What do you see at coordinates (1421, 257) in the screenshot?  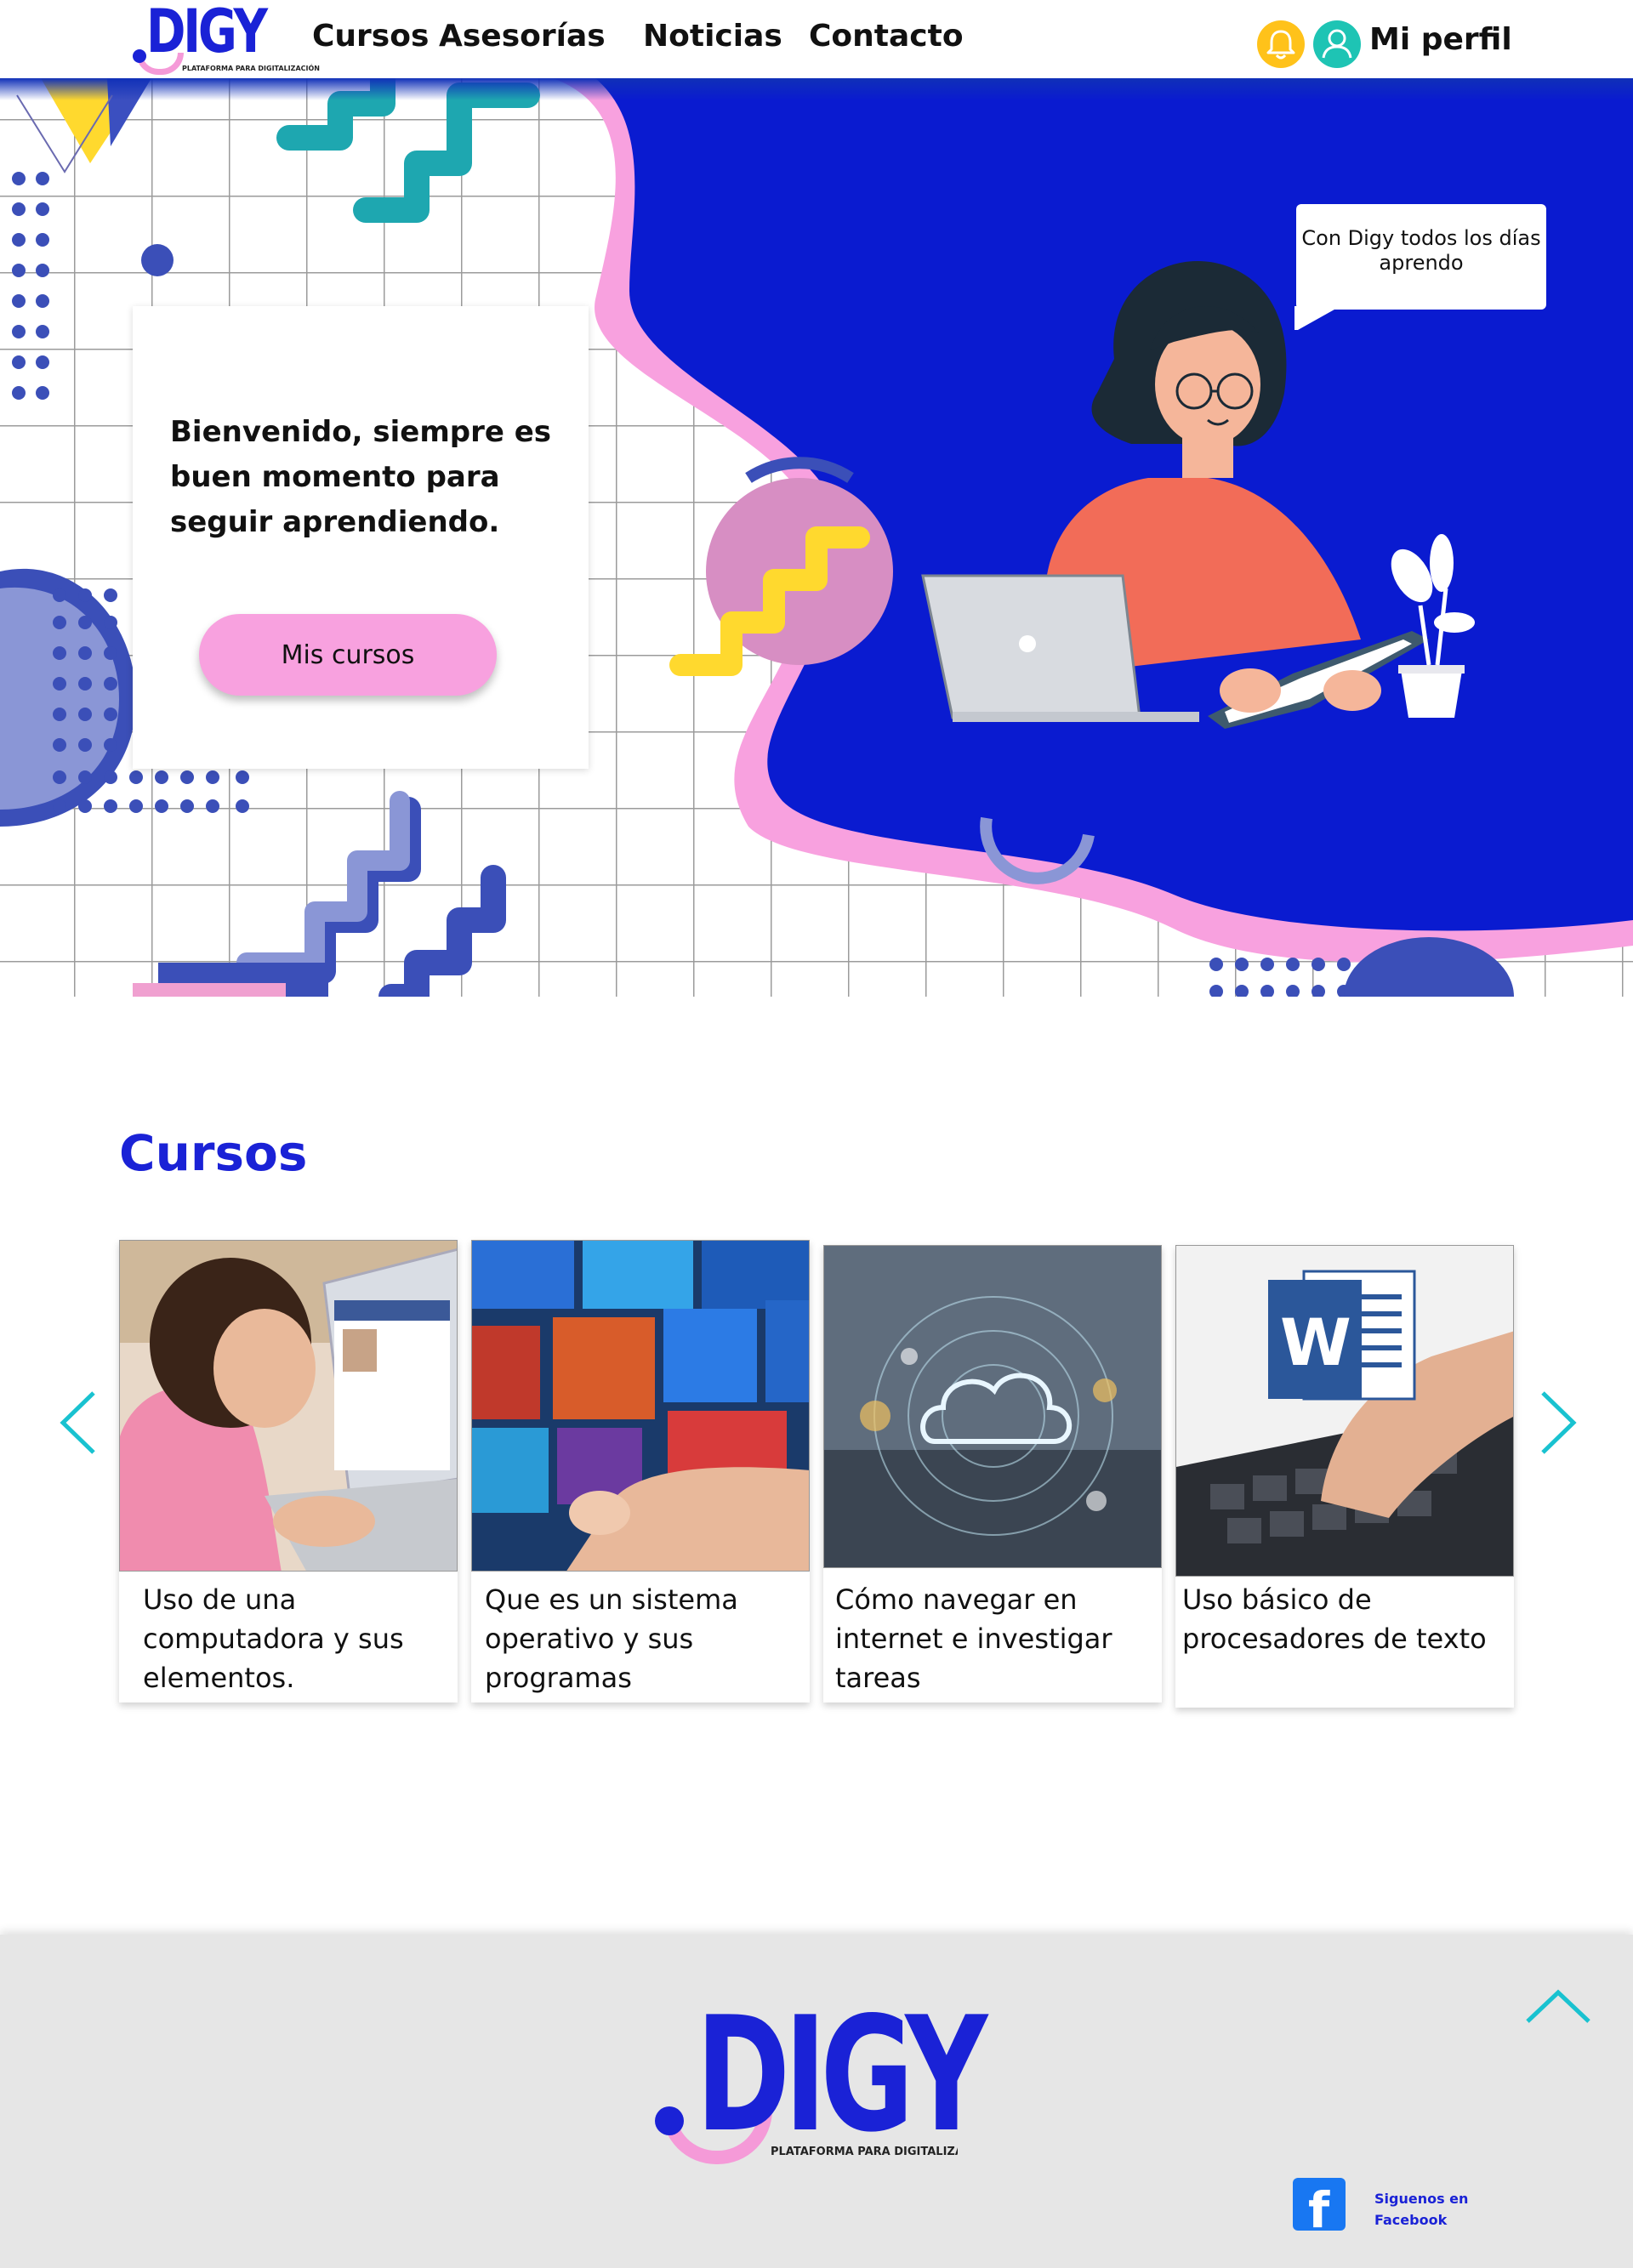 I see `speech-bubble: Con Digy todos los días aprendo` at bounding box center [1421, 257].